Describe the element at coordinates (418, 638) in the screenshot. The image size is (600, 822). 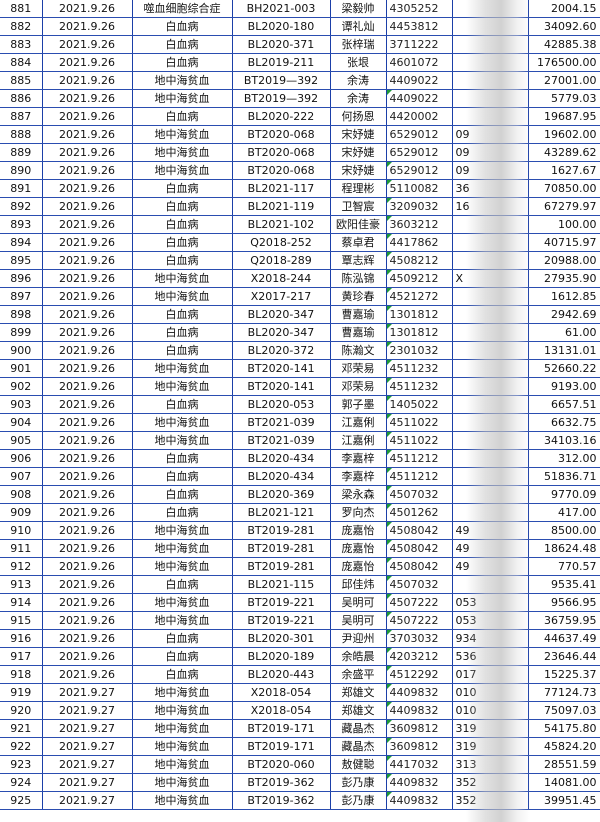
I see `id-number-cell: 3703032` at that location.